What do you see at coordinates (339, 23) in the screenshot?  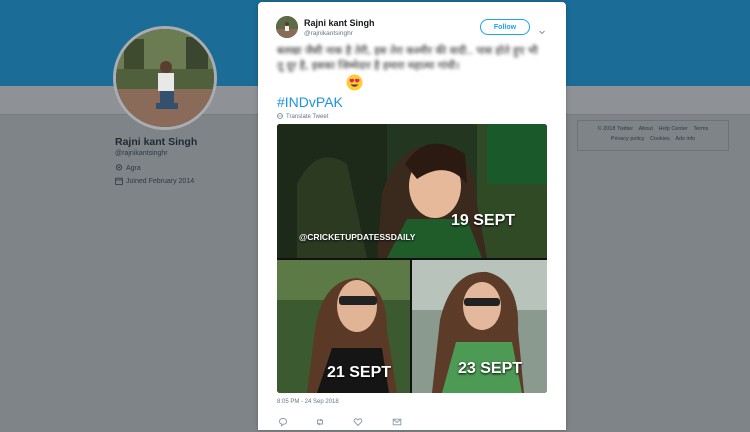 I see `tweet-author-name: Rajni kant Singh` at bounding box center [339, 23].